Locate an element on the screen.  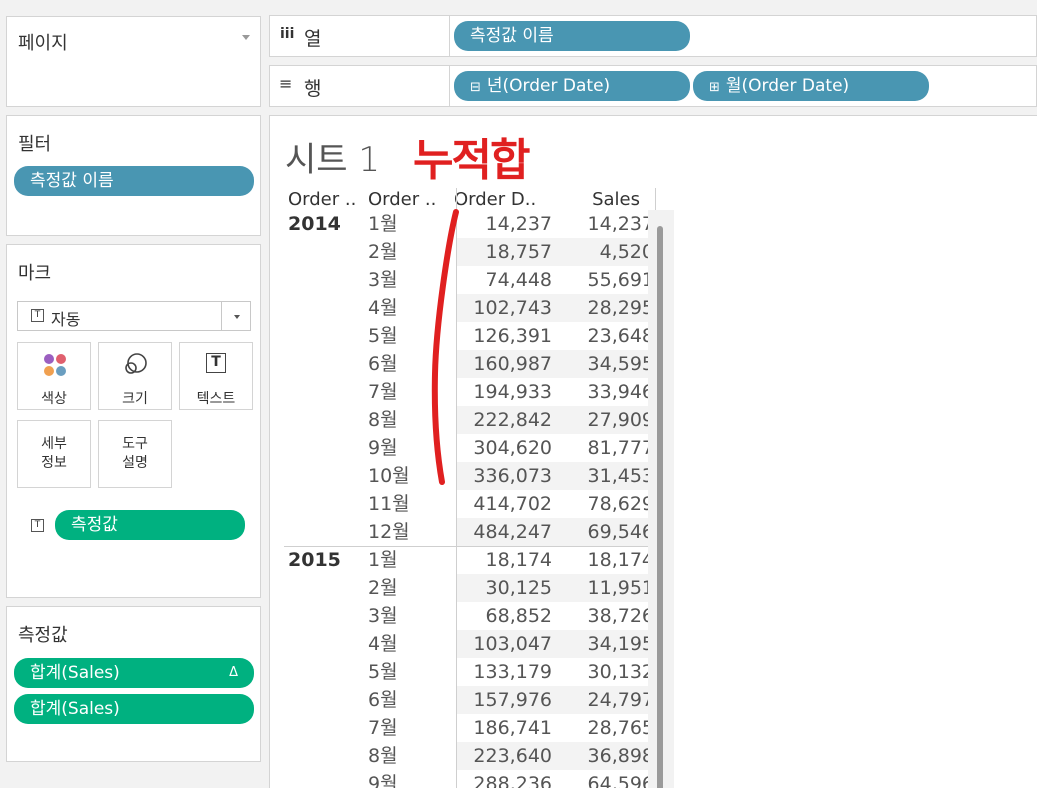
tooltip-button: 도구 설명 is located at coordinates (135, 454).